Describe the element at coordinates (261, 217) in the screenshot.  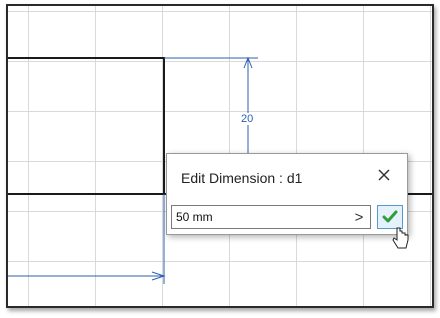
I see `dimension-value-input` at that location.